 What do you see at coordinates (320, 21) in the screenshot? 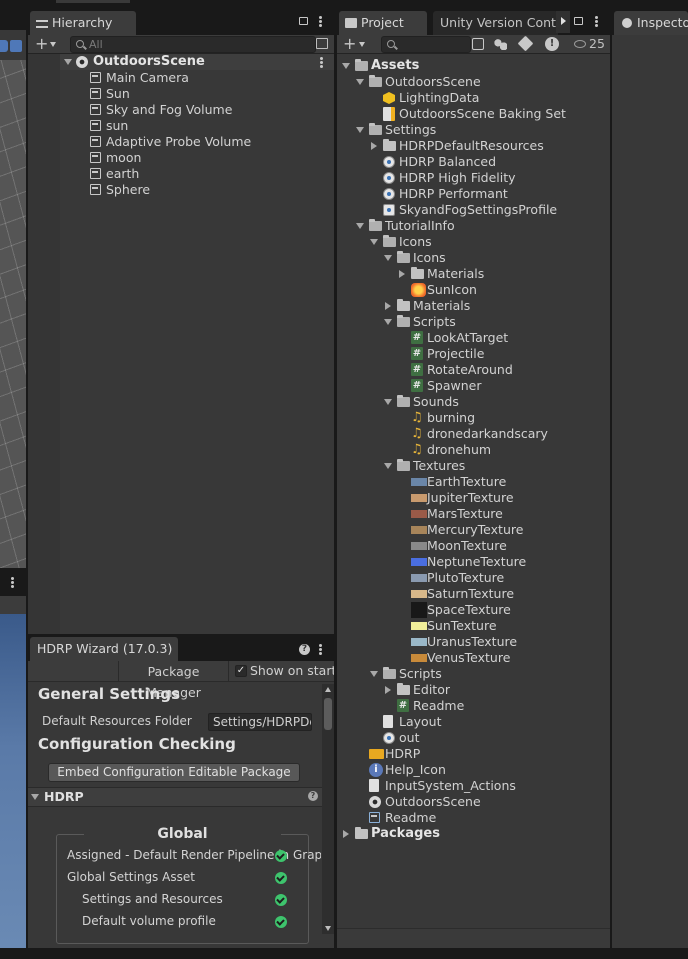
I see `hierarchy-menu-icon` at bounding box center [320, 21].